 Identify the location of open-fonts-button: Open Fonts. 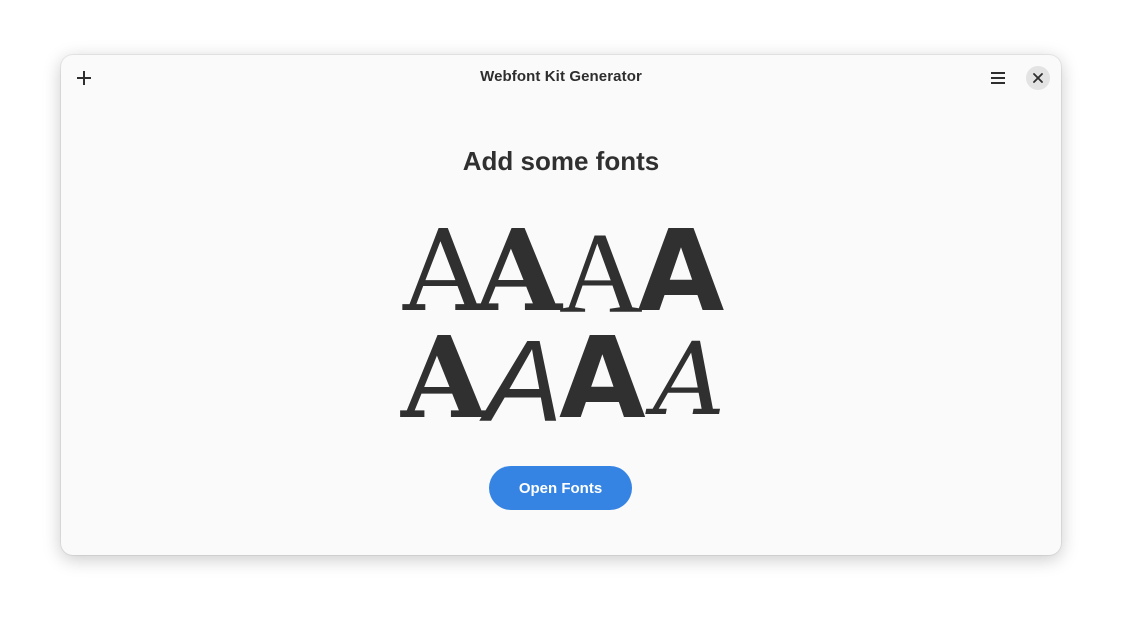
(560, 488).